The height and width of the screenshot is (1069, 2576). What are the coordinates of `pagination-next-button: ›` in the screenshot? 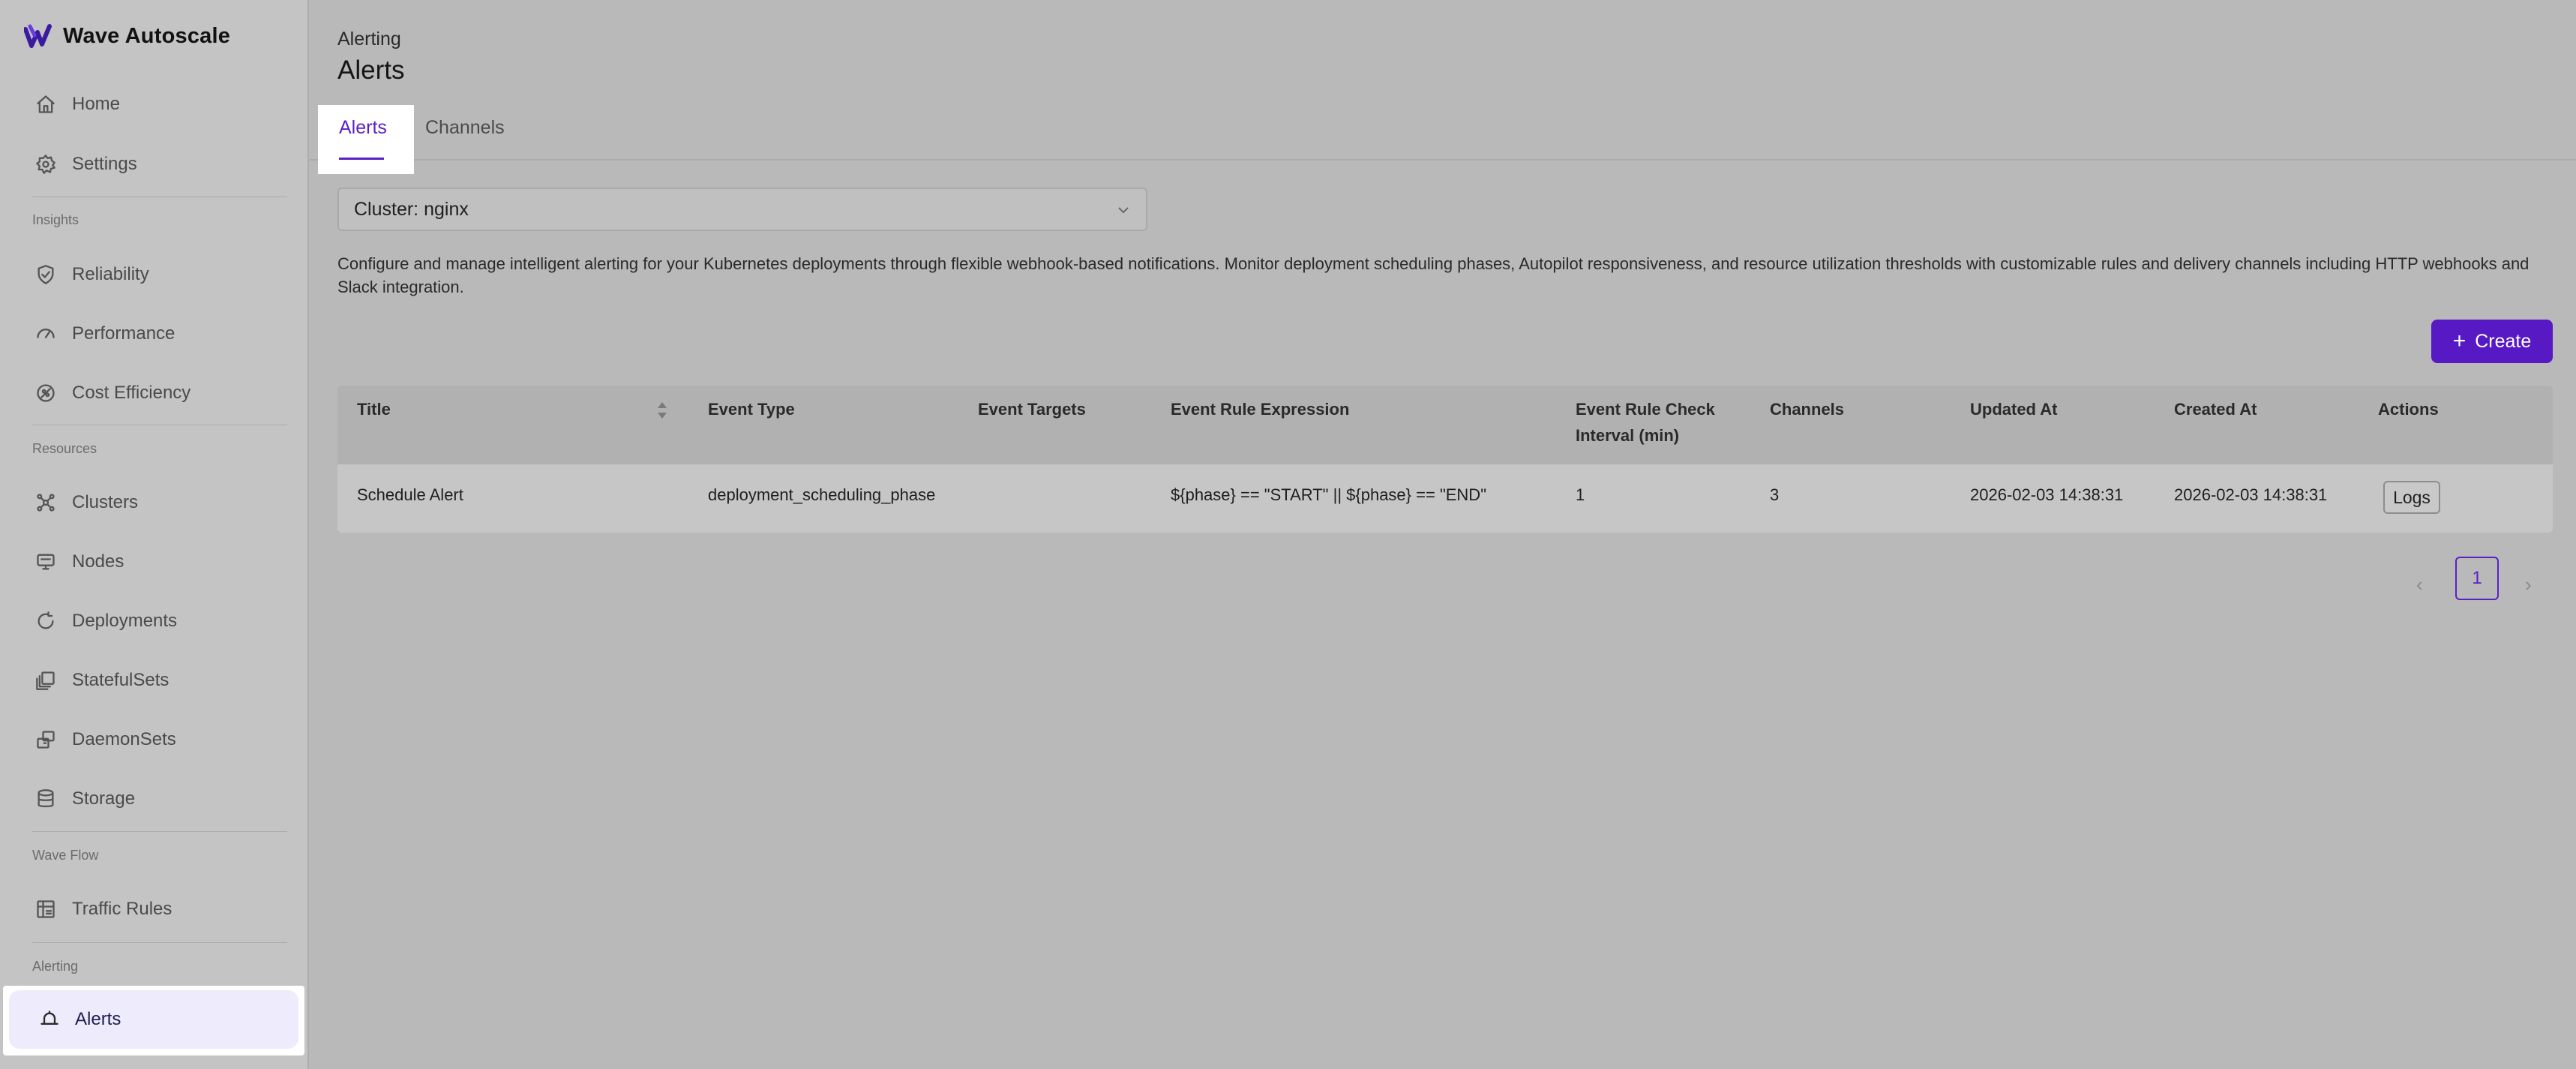 It's located at (2529, 585).